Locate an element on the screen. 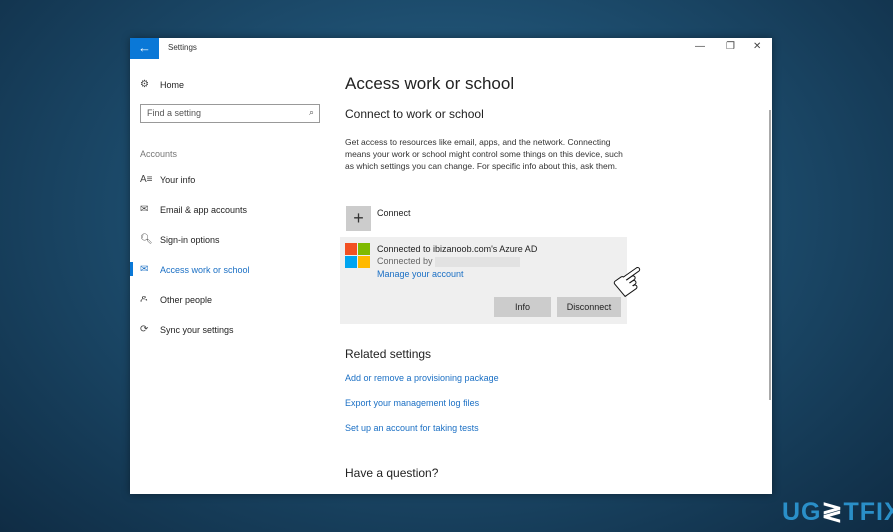 This screenshot has height=532, width=893. title-bar: ← Settings — ❐ ✕ is located at coordinates (451, 48).